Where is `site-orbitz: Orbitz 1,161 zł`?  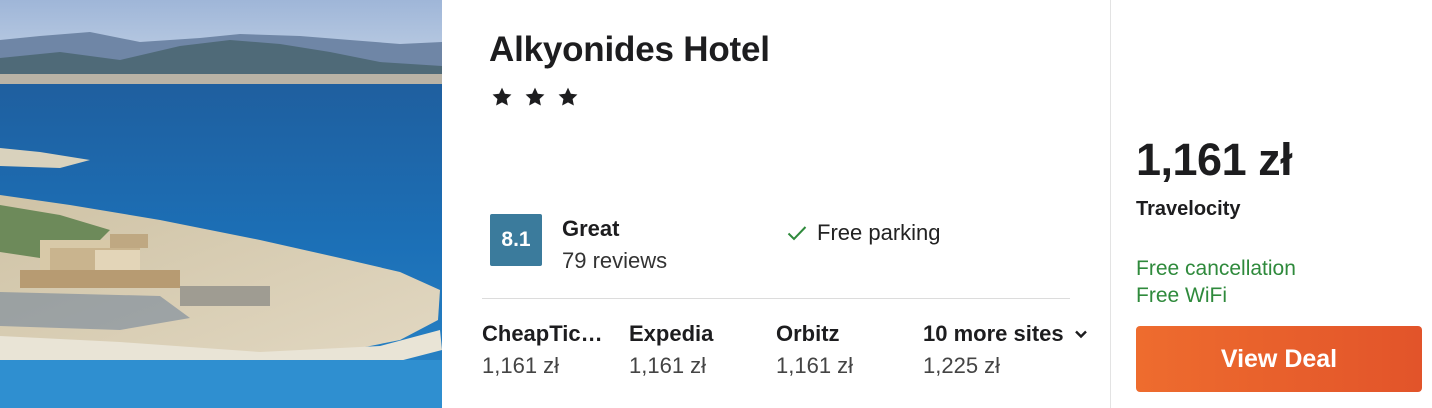 site-orbitz: Orbitz 1,161 zł is located at coordinates (846, 350).